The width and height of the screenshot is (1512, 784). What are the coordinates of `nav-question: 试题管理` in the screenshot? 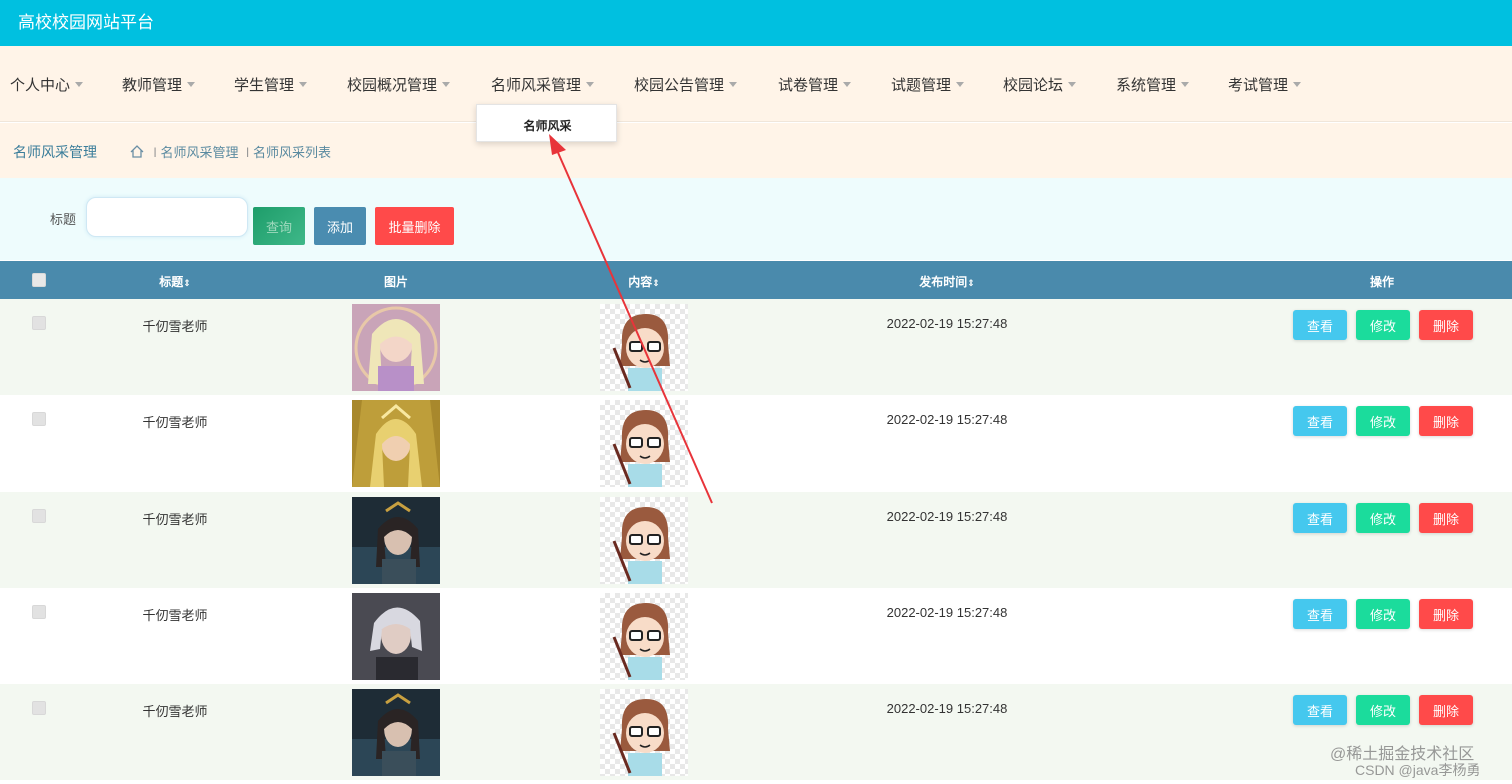 It's located at (928, 84).